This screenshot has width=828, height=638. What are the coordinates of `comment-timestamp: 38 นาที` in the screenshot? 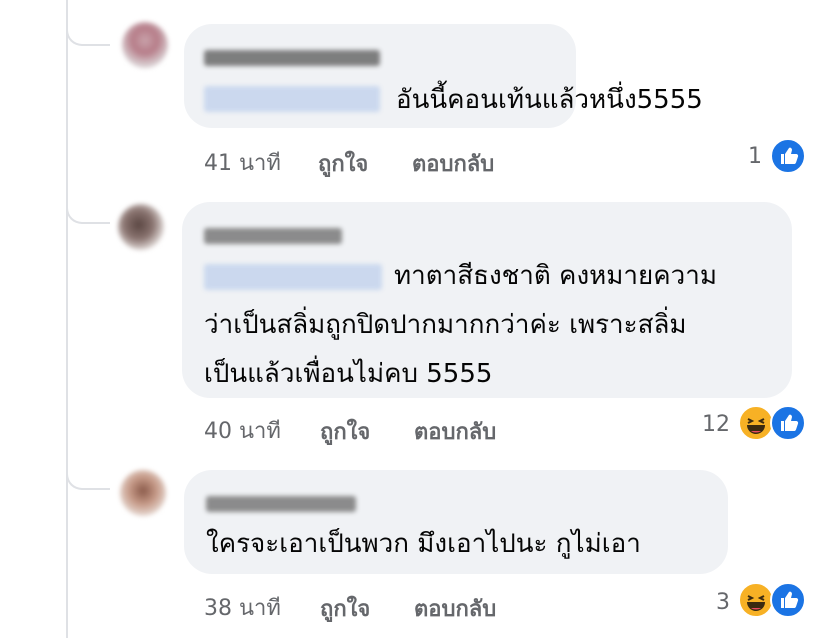 It's located at (242, 607).